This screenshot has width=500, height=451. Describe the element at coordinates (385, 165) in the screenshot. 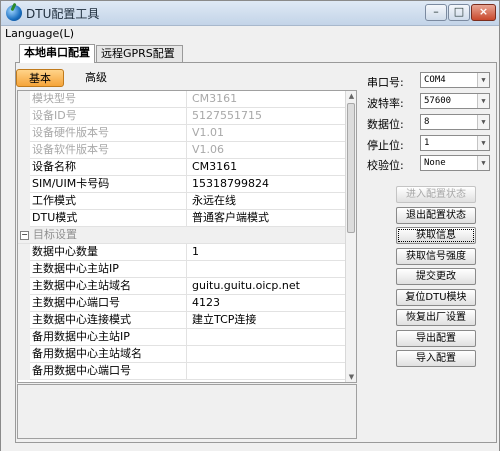

I see `parity-label: 校验位:` at that location.